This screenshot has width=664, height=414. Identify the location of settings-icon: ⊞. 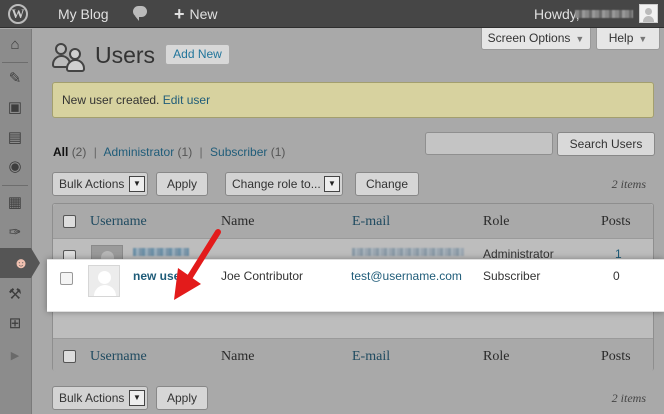
(15, 323).